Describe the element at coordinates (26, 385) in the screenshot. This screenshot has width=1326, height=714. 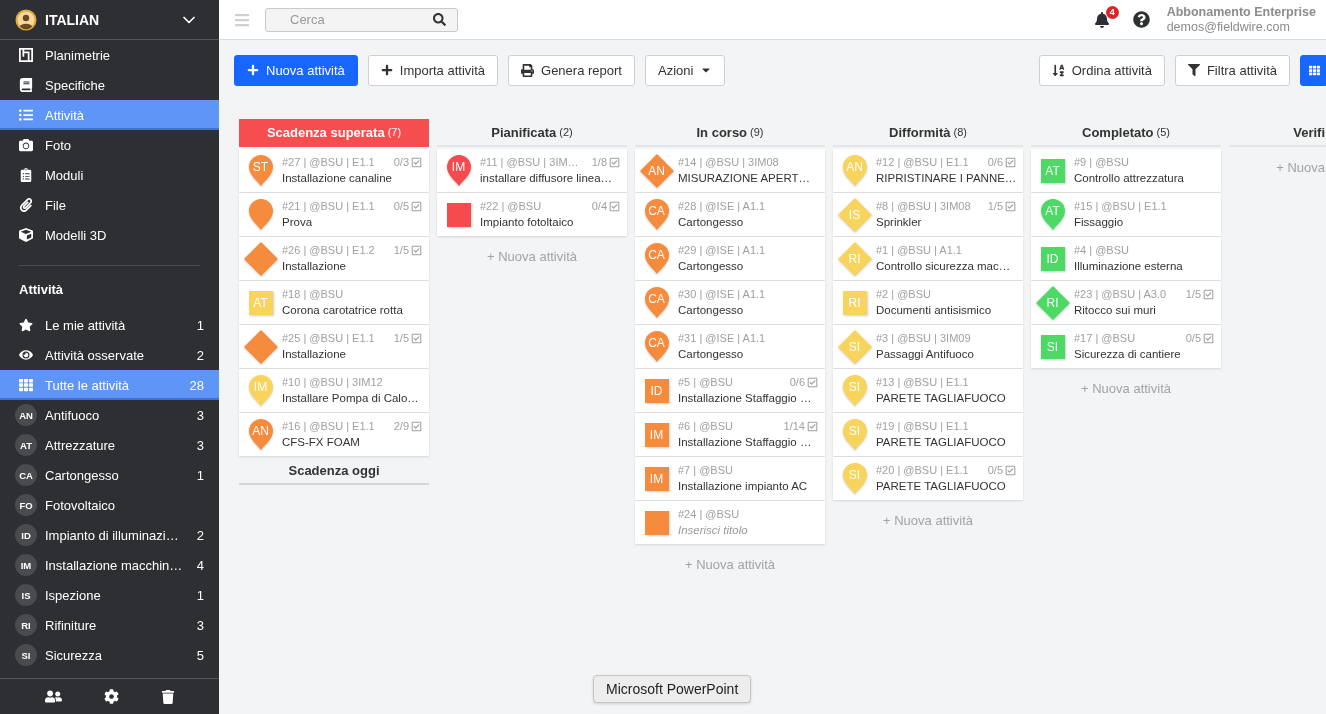
I see `grid-icon` at that location.